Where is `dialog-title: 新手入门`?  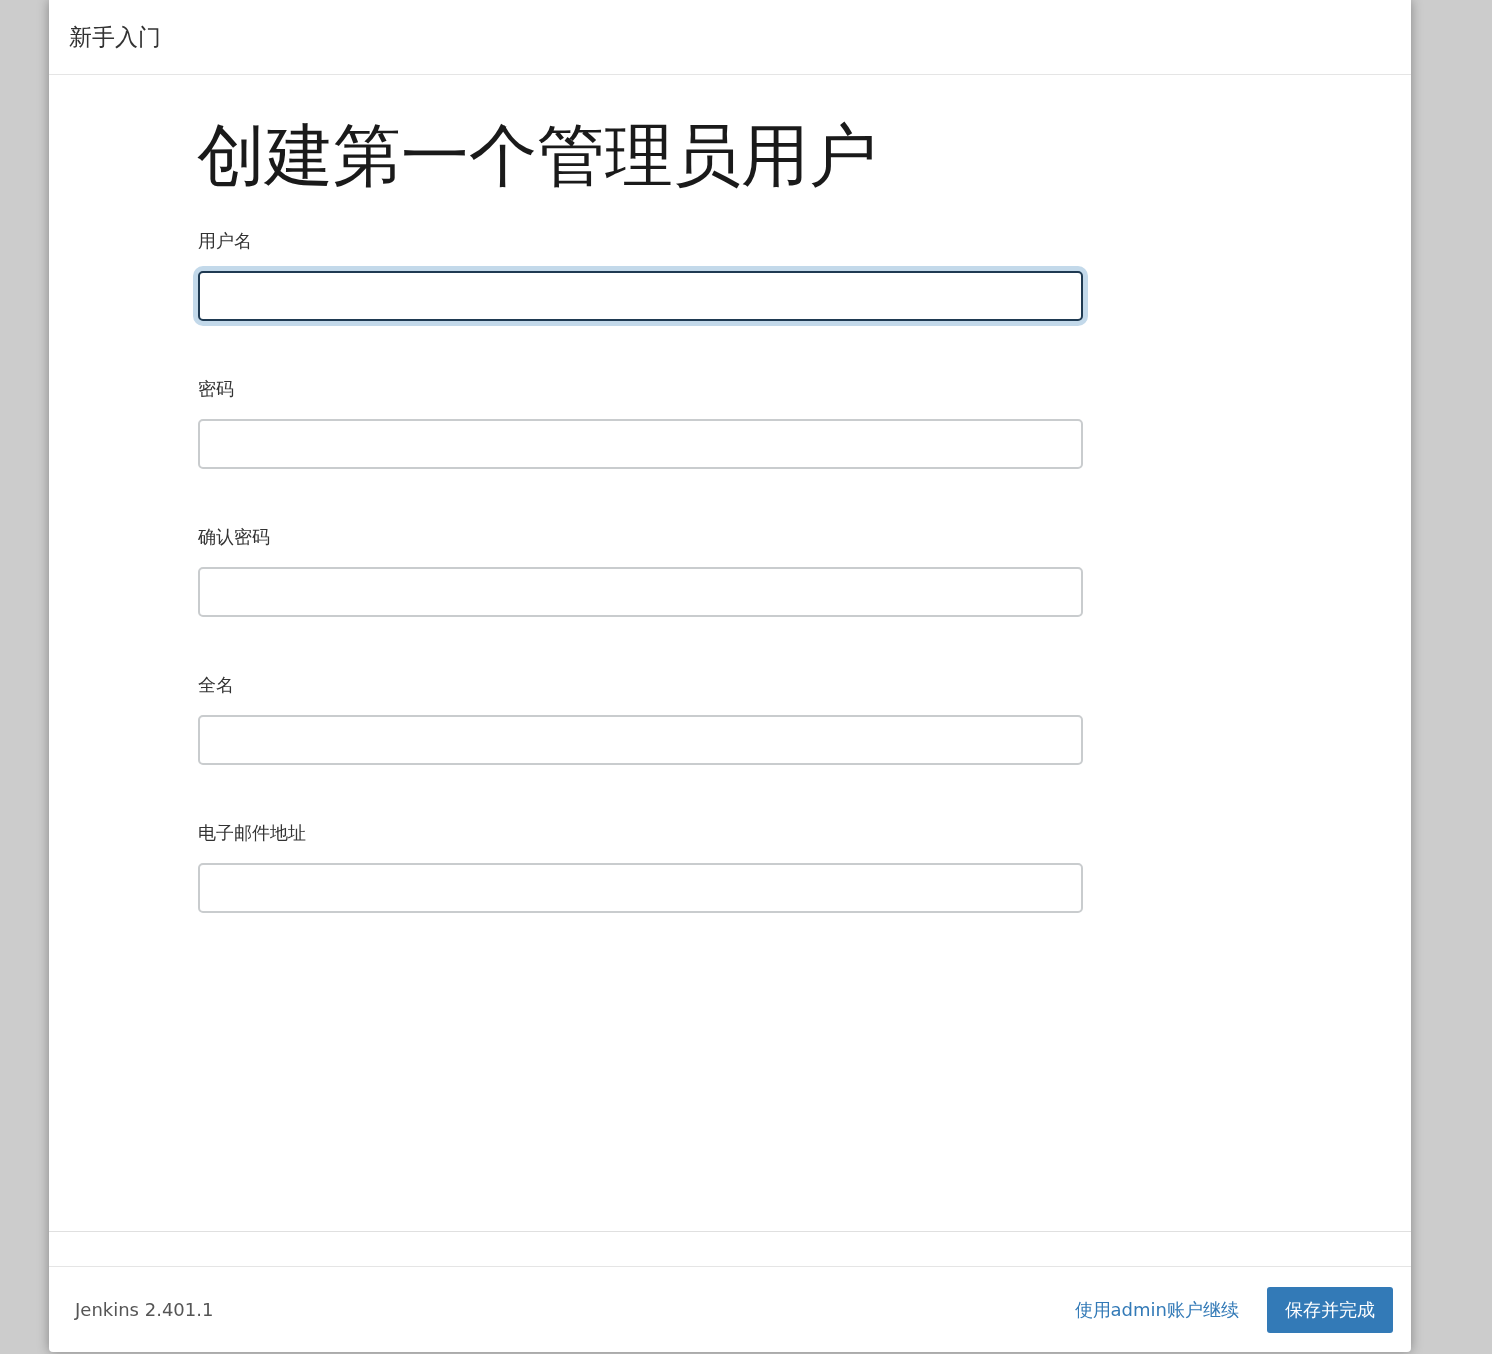 dialog-title: 新手入门 is located at coordinates (115, 37).